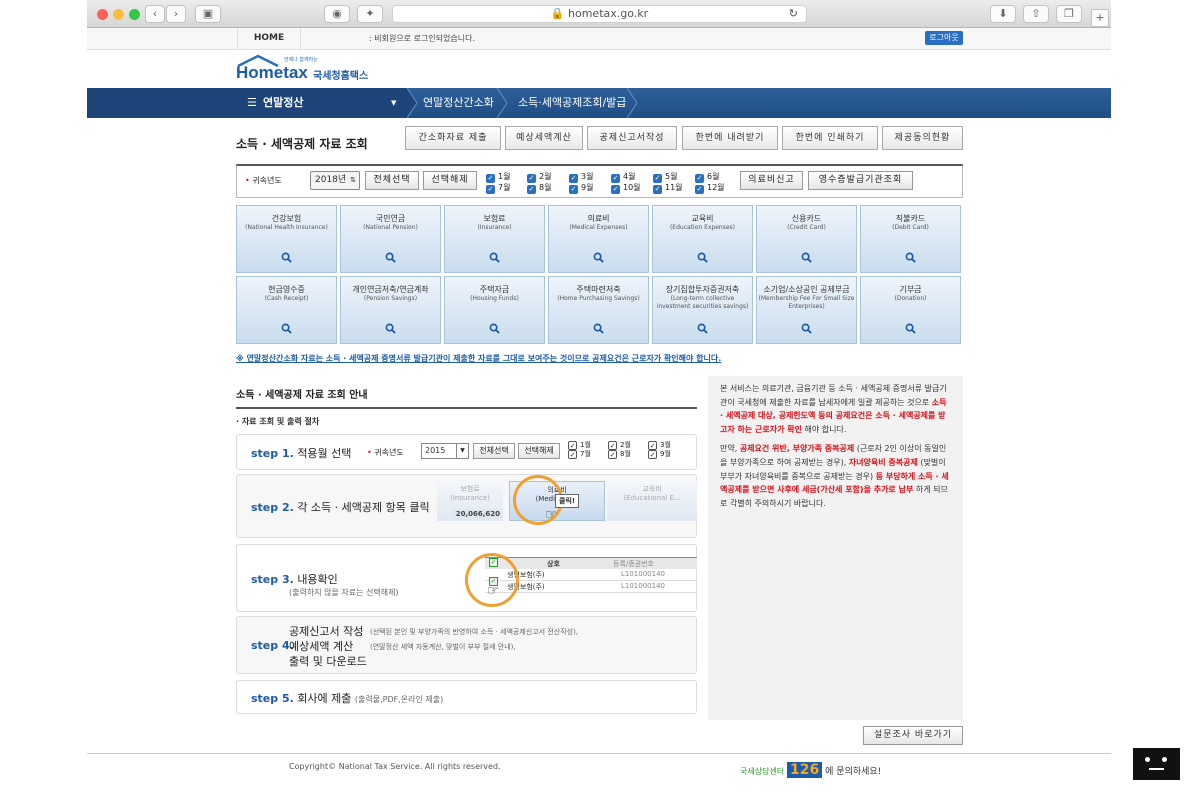  Describe the element at coordinates (910, 310) in the screenshot. I see `deduction-tile: 기부금 (Donation)` at that location.